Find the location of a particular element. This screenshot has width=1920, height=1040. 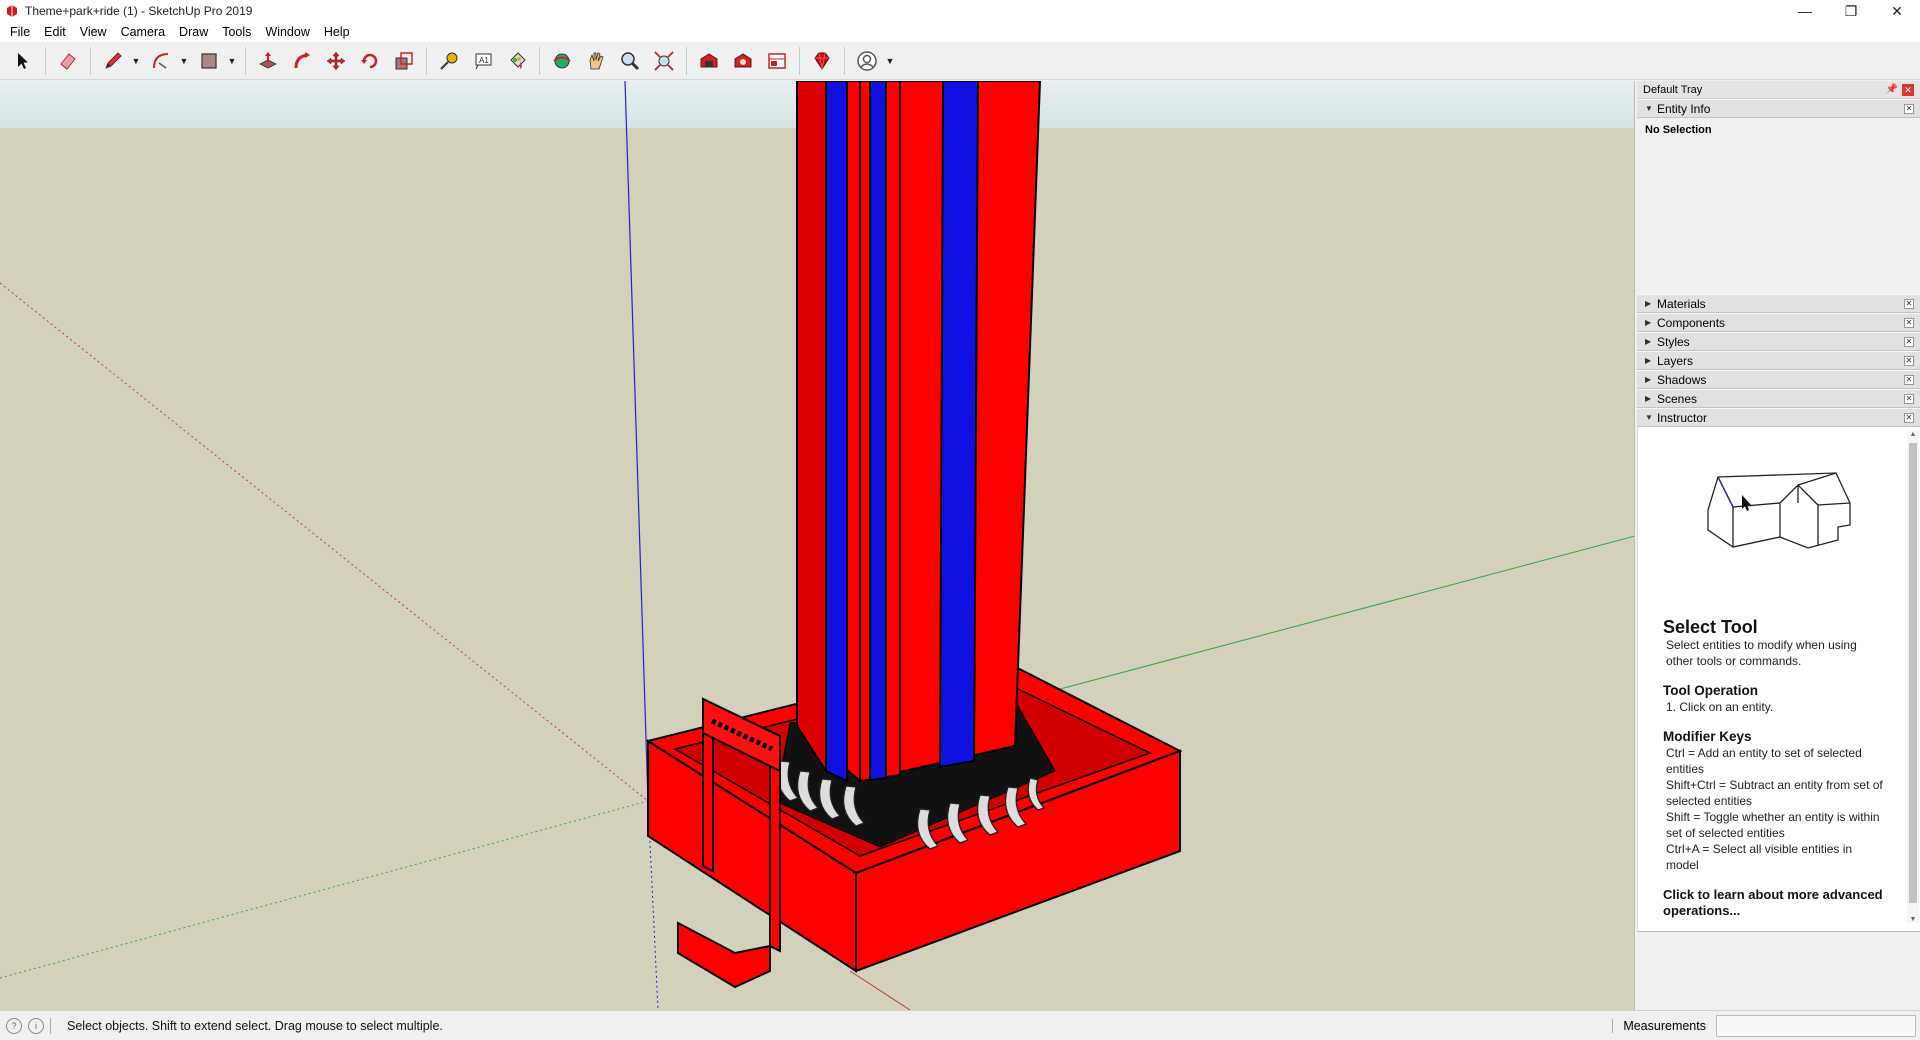

menu-tools: Tools is located at coordinates (236, 32).